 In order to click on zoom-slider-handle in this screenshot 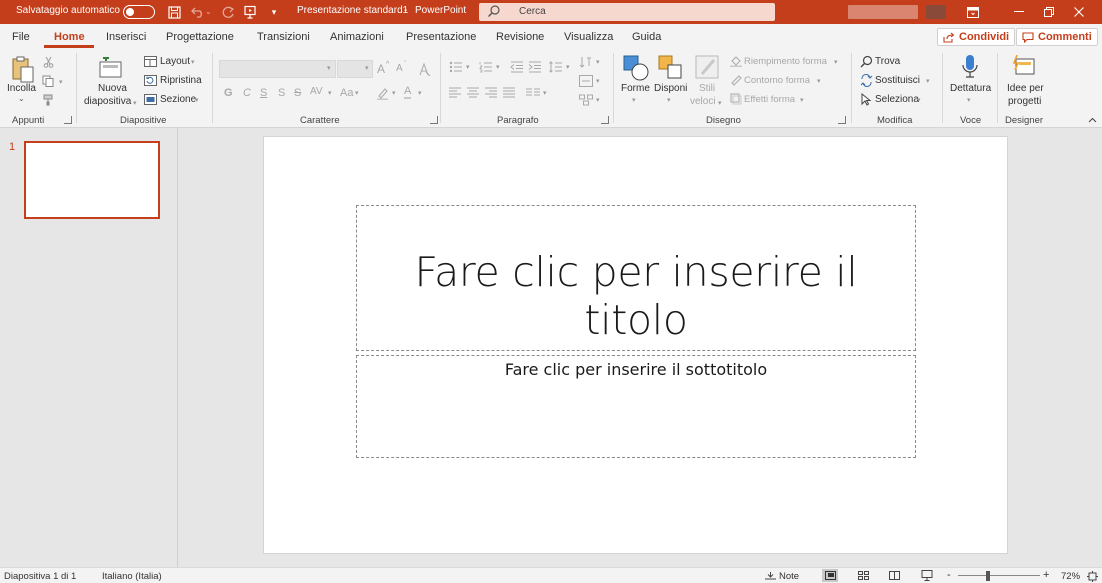, I will do `click(988, 576)`.